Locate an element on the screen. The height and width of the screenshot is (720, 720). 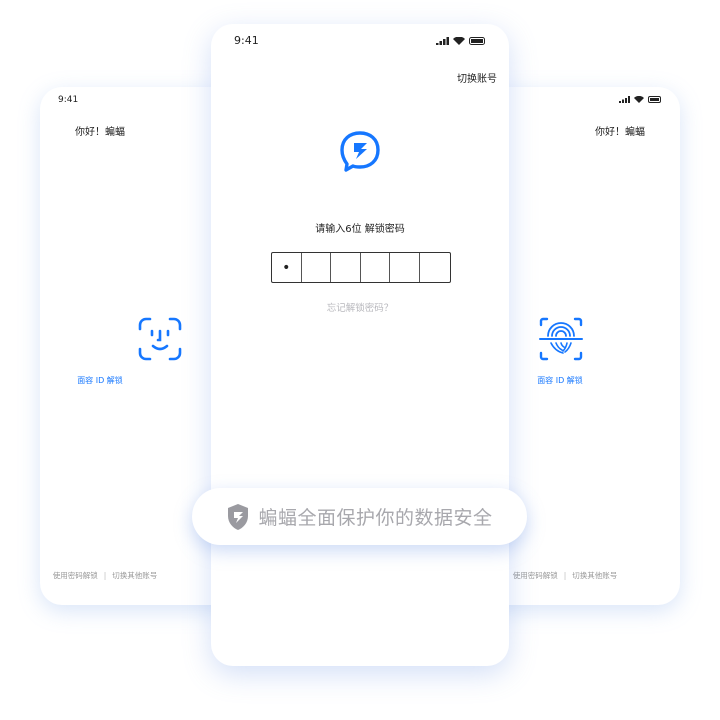
forgot-pin-link: 忘记解锁密码？ is located at coordinates (360, 307).